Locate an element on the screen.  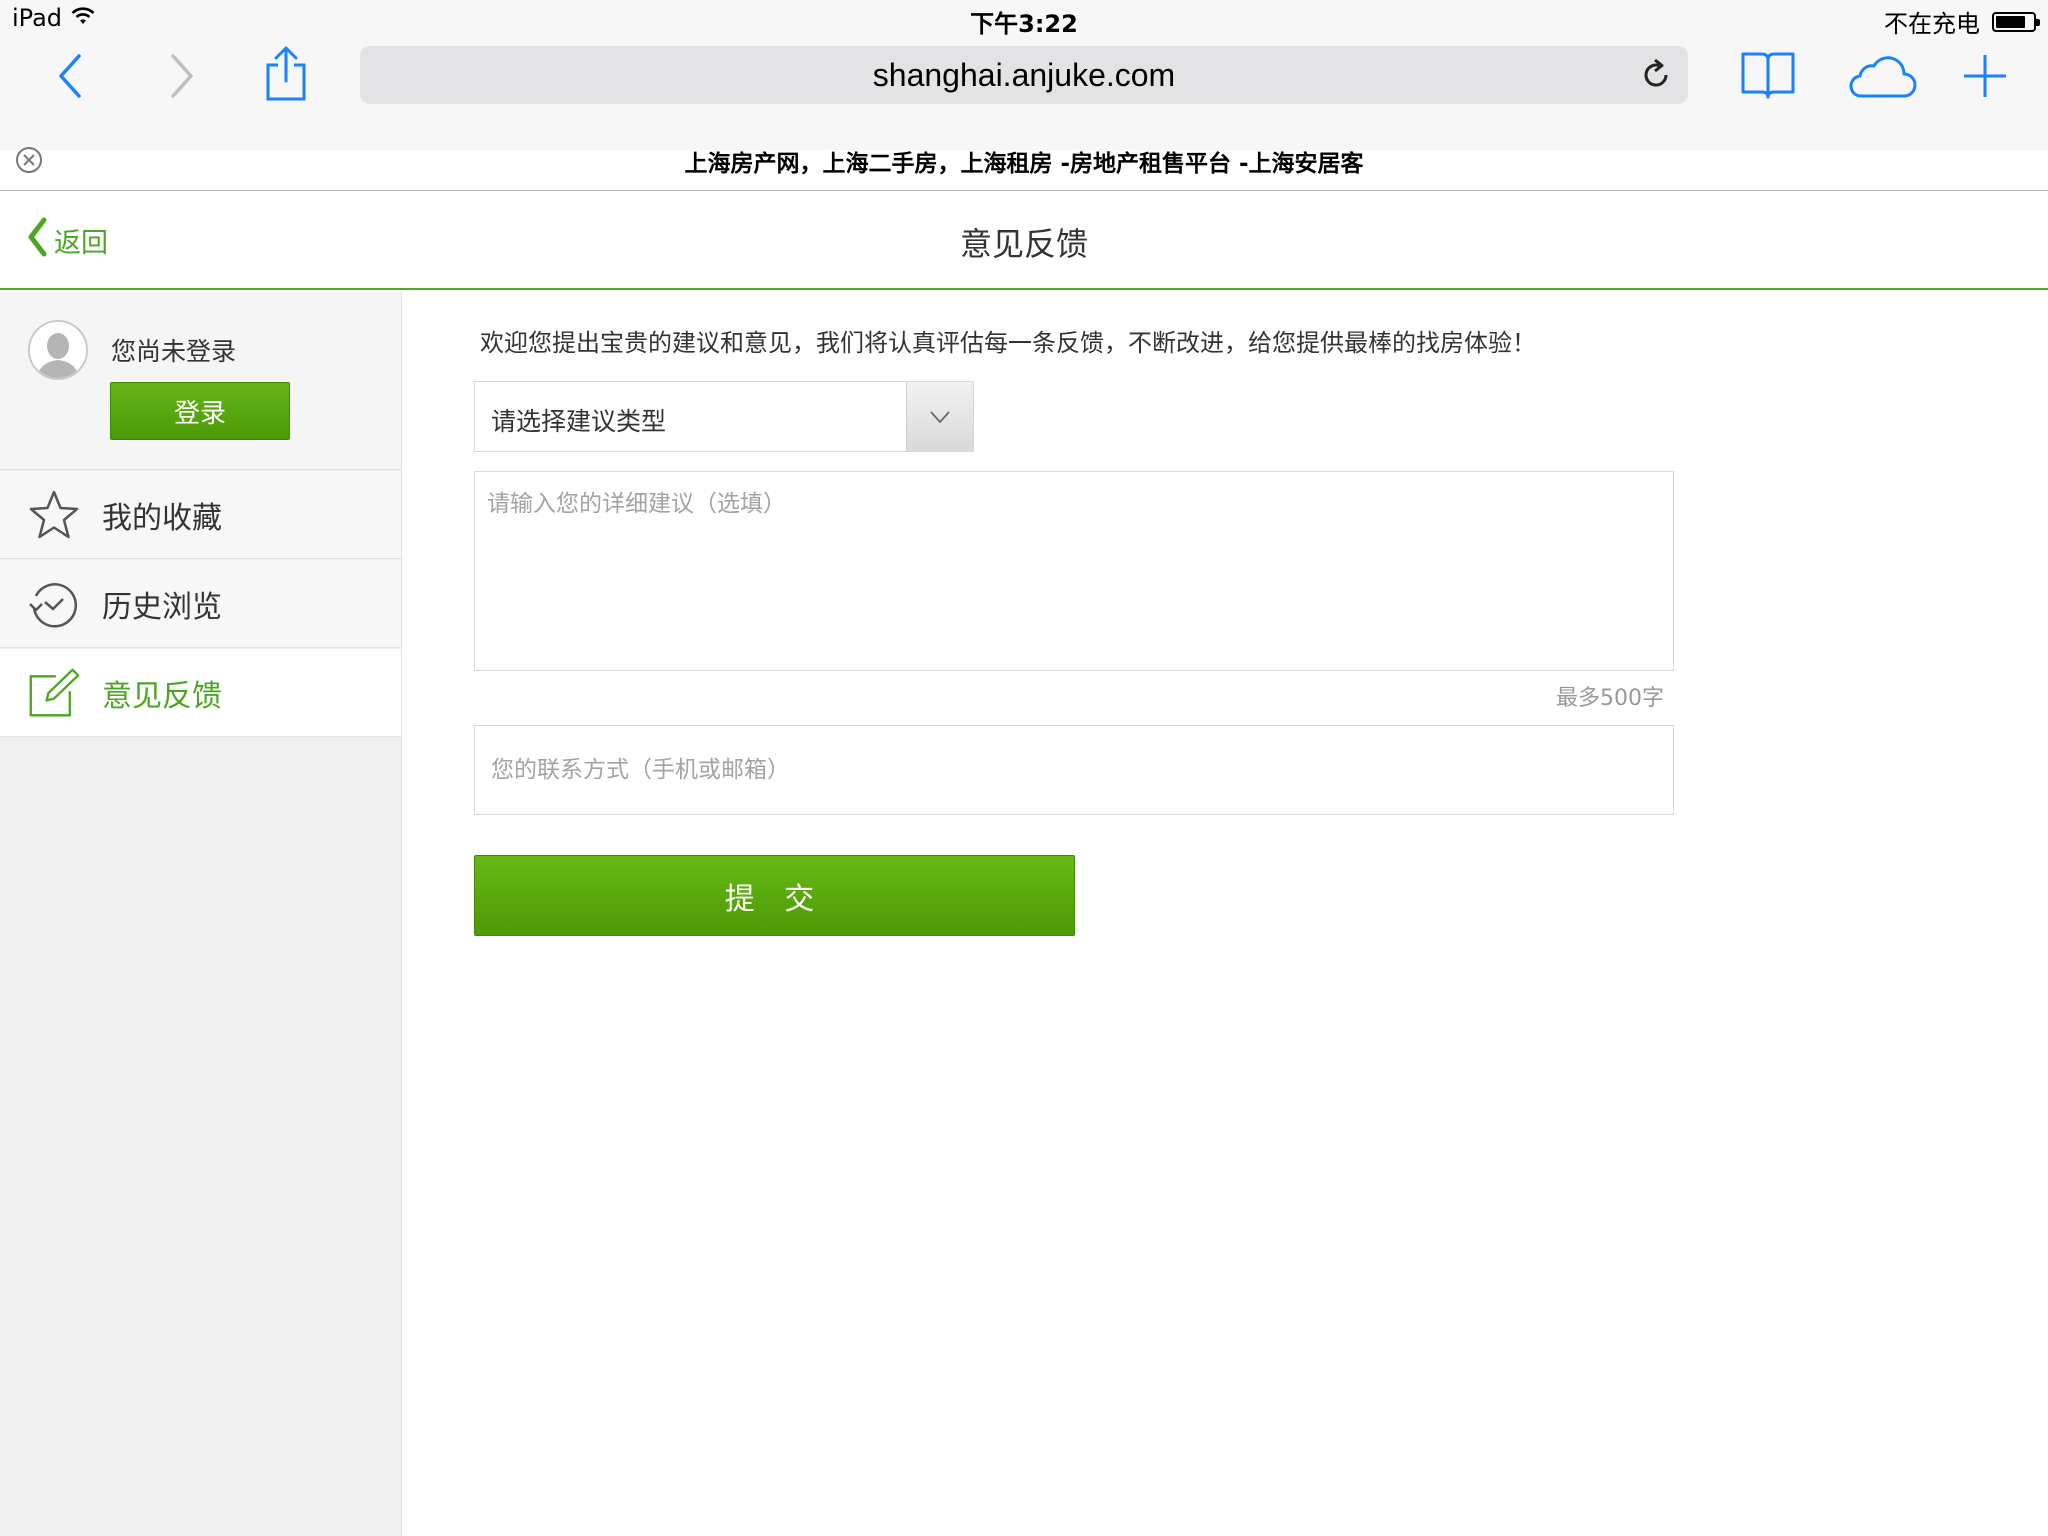
sidebar-item-favorites: 我的收藏 is located at coordinates (200, 515).